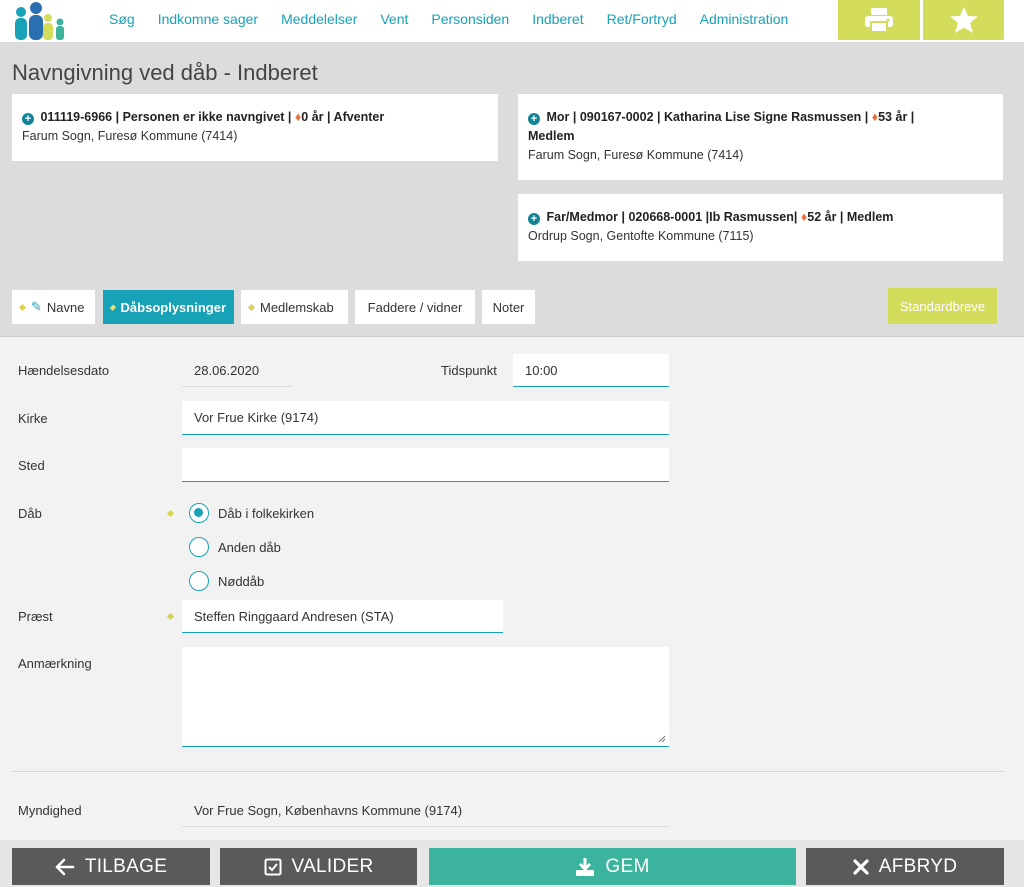  I want to click on tab-faddere-vidner: Faddere / vidner, so click(415, 307).